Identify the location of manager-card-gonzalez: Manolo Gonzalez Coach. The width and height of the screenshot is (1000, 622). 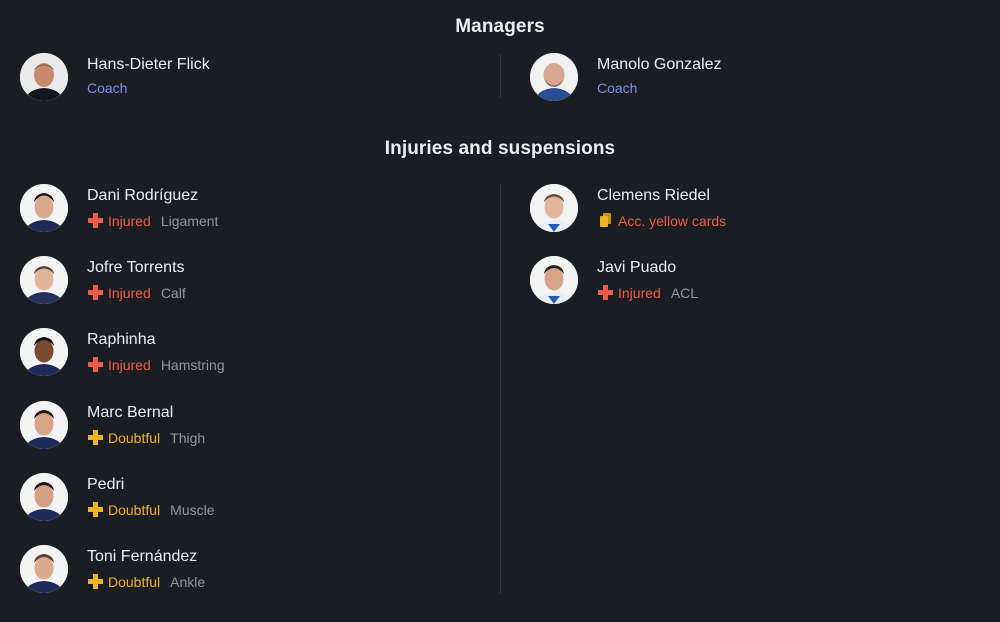
(740, 78).